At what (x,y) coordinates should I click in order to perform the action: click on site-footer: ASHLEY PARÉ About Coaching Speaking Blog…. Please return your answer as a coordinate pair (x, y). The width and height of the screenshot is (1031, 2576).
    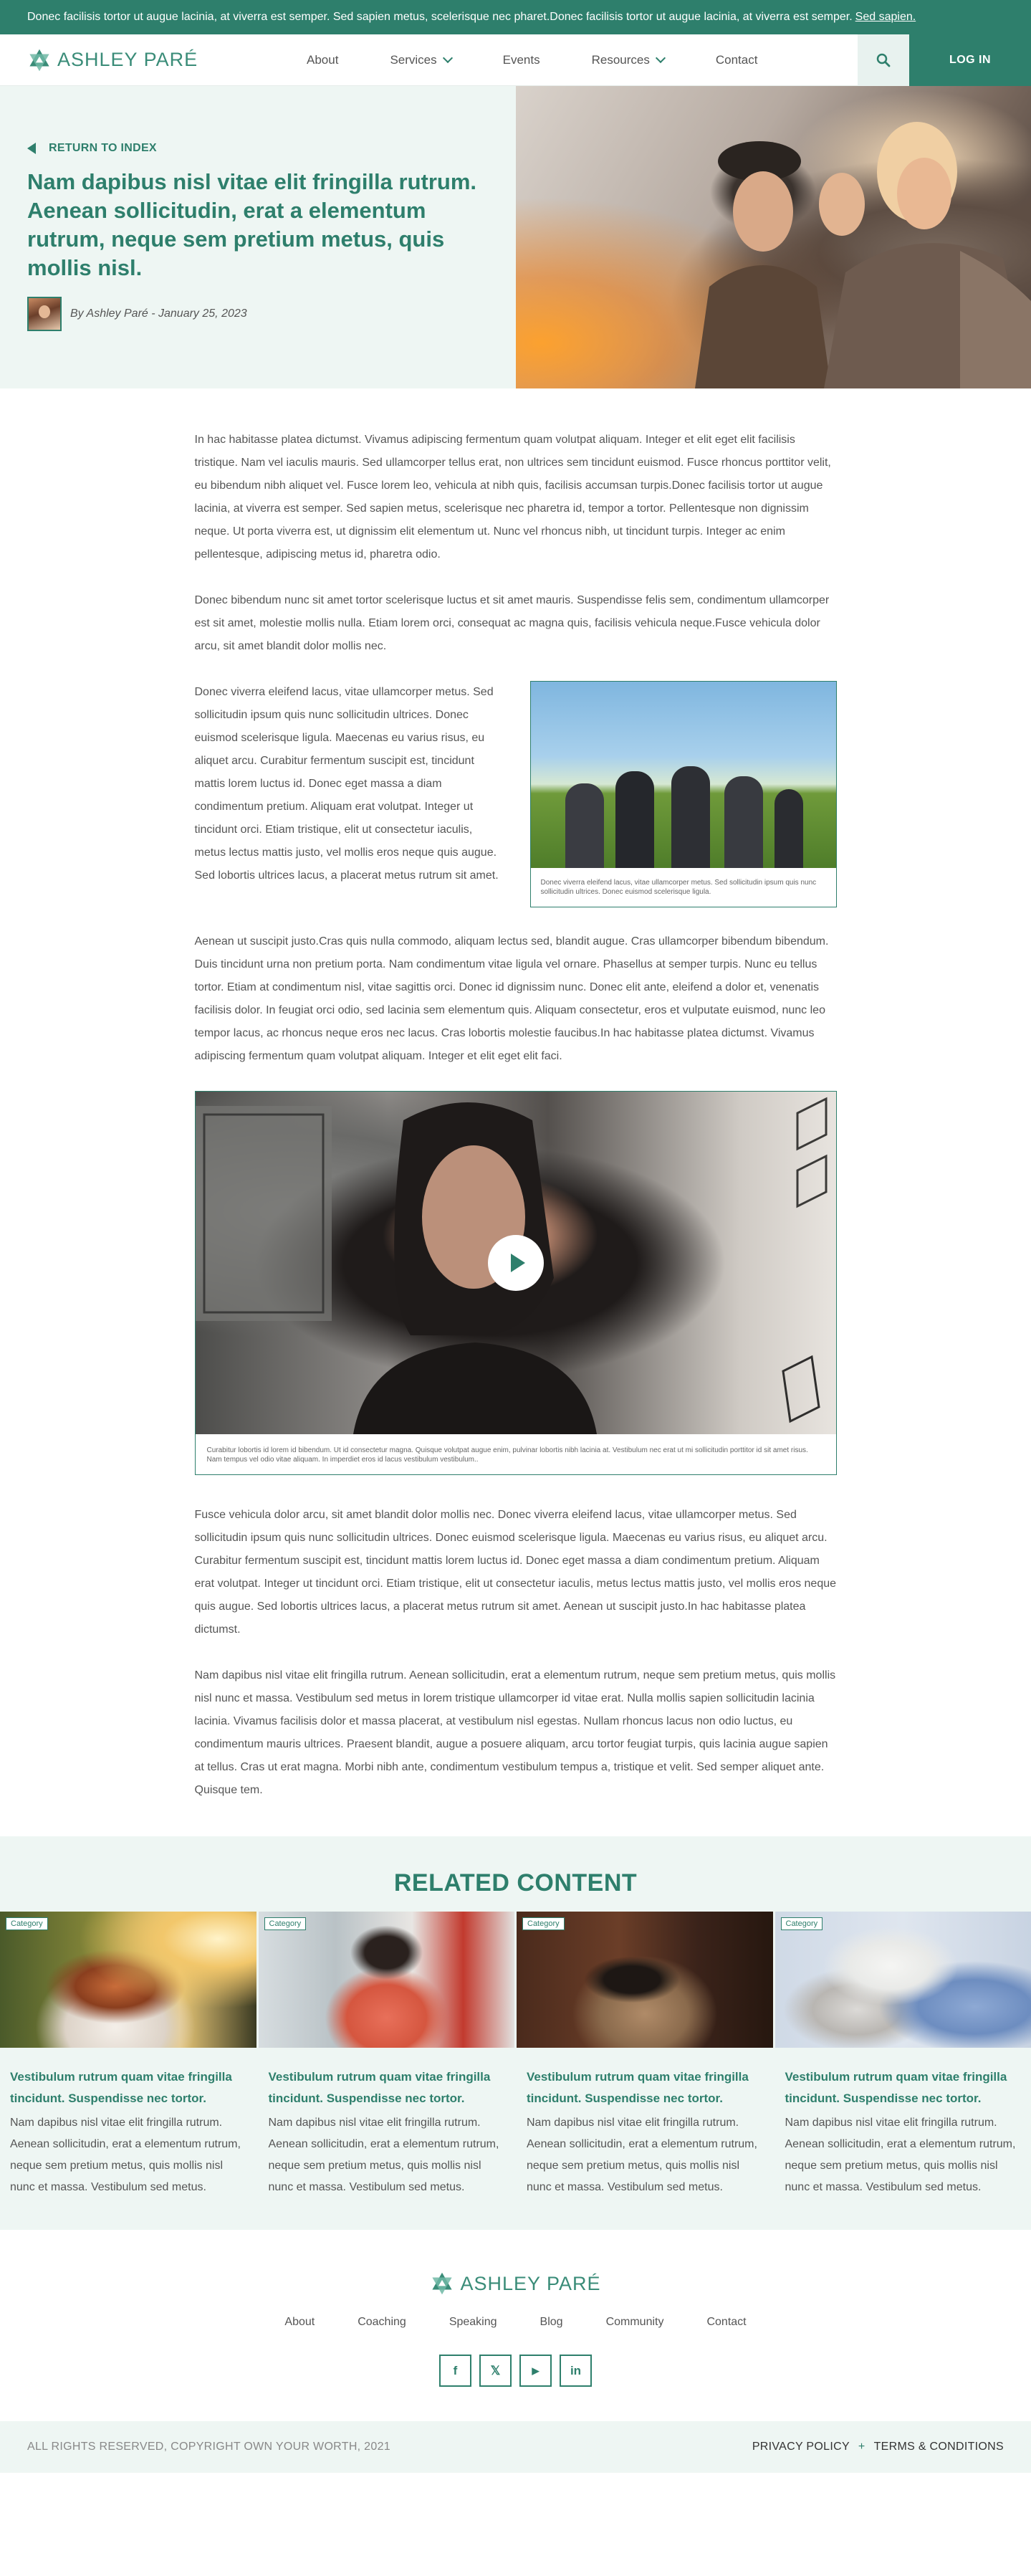
    Looking at the image, I should click on (515, 2325).